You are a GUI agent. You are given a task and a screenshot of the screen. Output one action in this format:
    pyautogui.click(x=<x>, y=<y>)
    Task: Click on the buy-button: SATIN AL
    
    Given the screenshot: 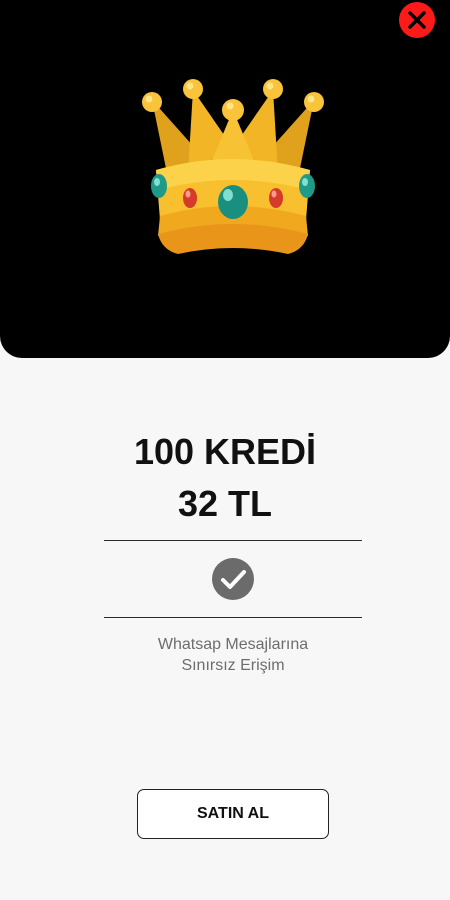 What is the action you would take?
    pyautogui.click(x=233, y=814)
    